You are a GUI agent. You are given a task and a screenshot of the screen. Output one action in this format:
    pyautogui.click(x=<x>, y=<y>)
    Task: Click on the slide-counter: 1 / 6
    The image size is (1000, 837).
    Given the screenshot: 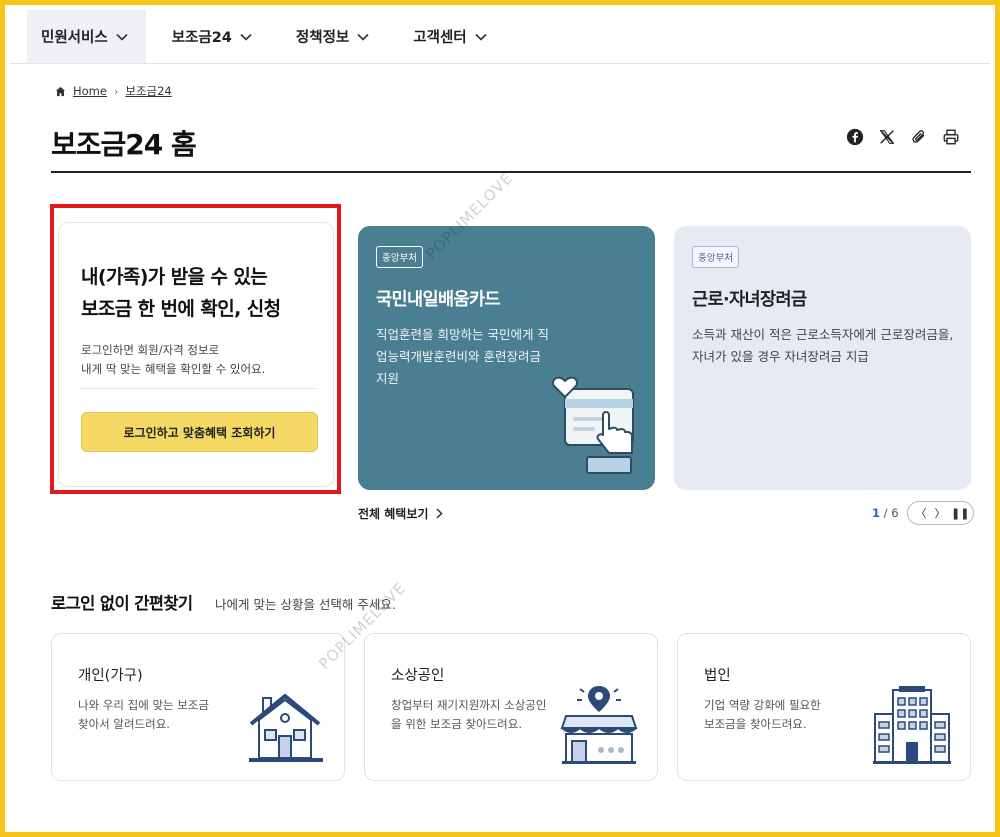 What is the action you would take?
    pyautogui.click(x=885, y=513)
    